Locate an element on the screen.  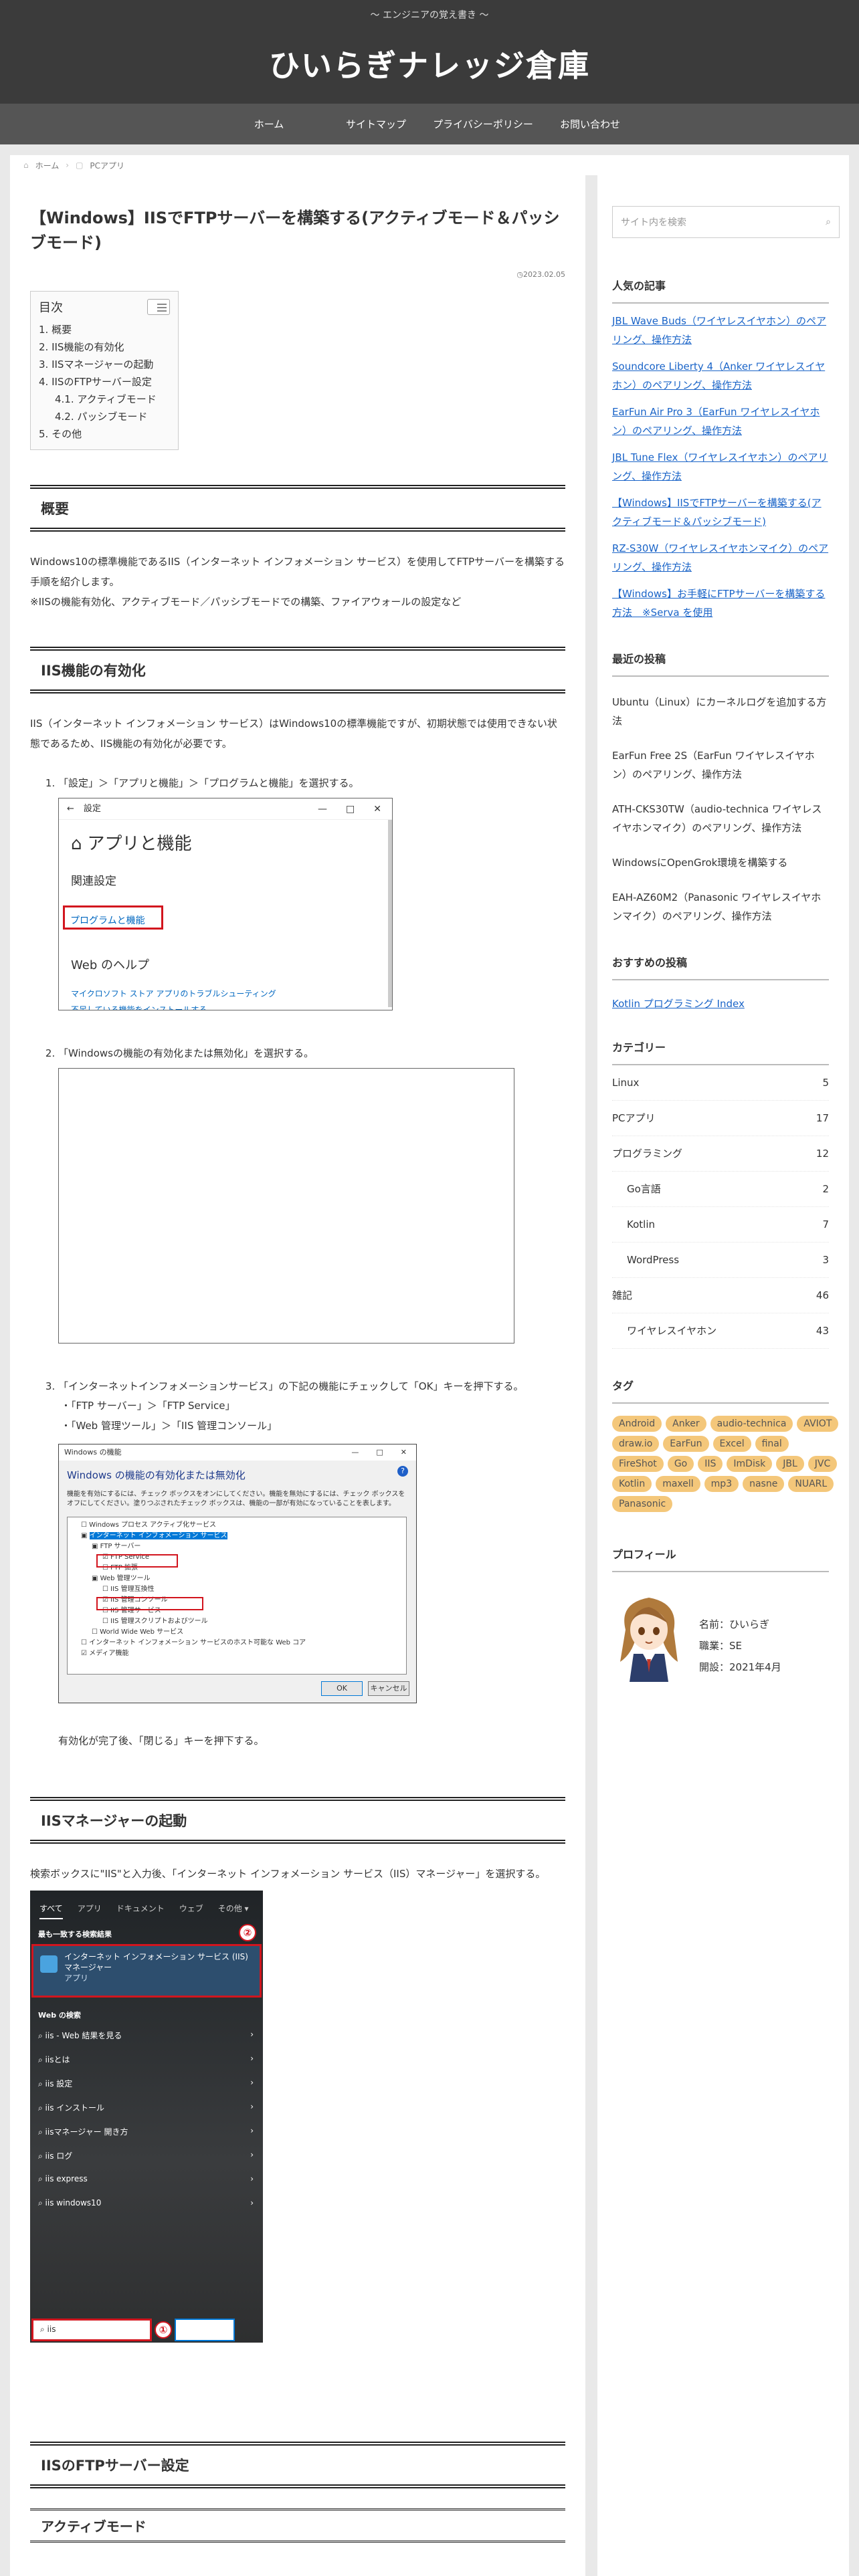
toc-item: 4.2. パッシブモード is located at coordinates (105, 416).